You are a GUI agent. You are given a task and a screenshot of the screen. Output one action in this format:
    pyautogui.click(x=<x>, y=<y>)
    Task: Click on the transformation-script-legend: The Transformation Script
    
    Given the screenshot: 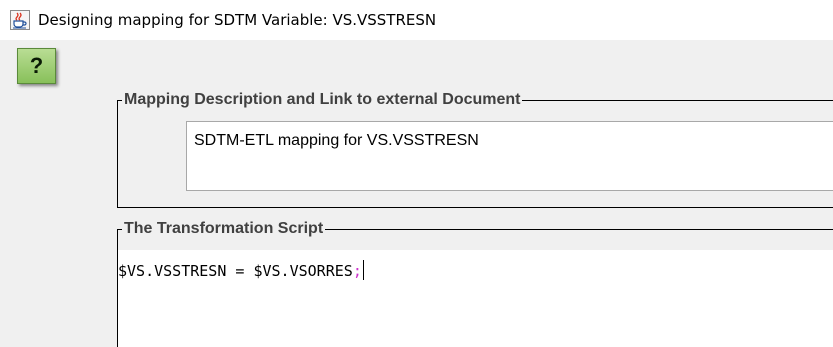 What is the action you would take?
    pyautogui.click(x=224, y=229)
    